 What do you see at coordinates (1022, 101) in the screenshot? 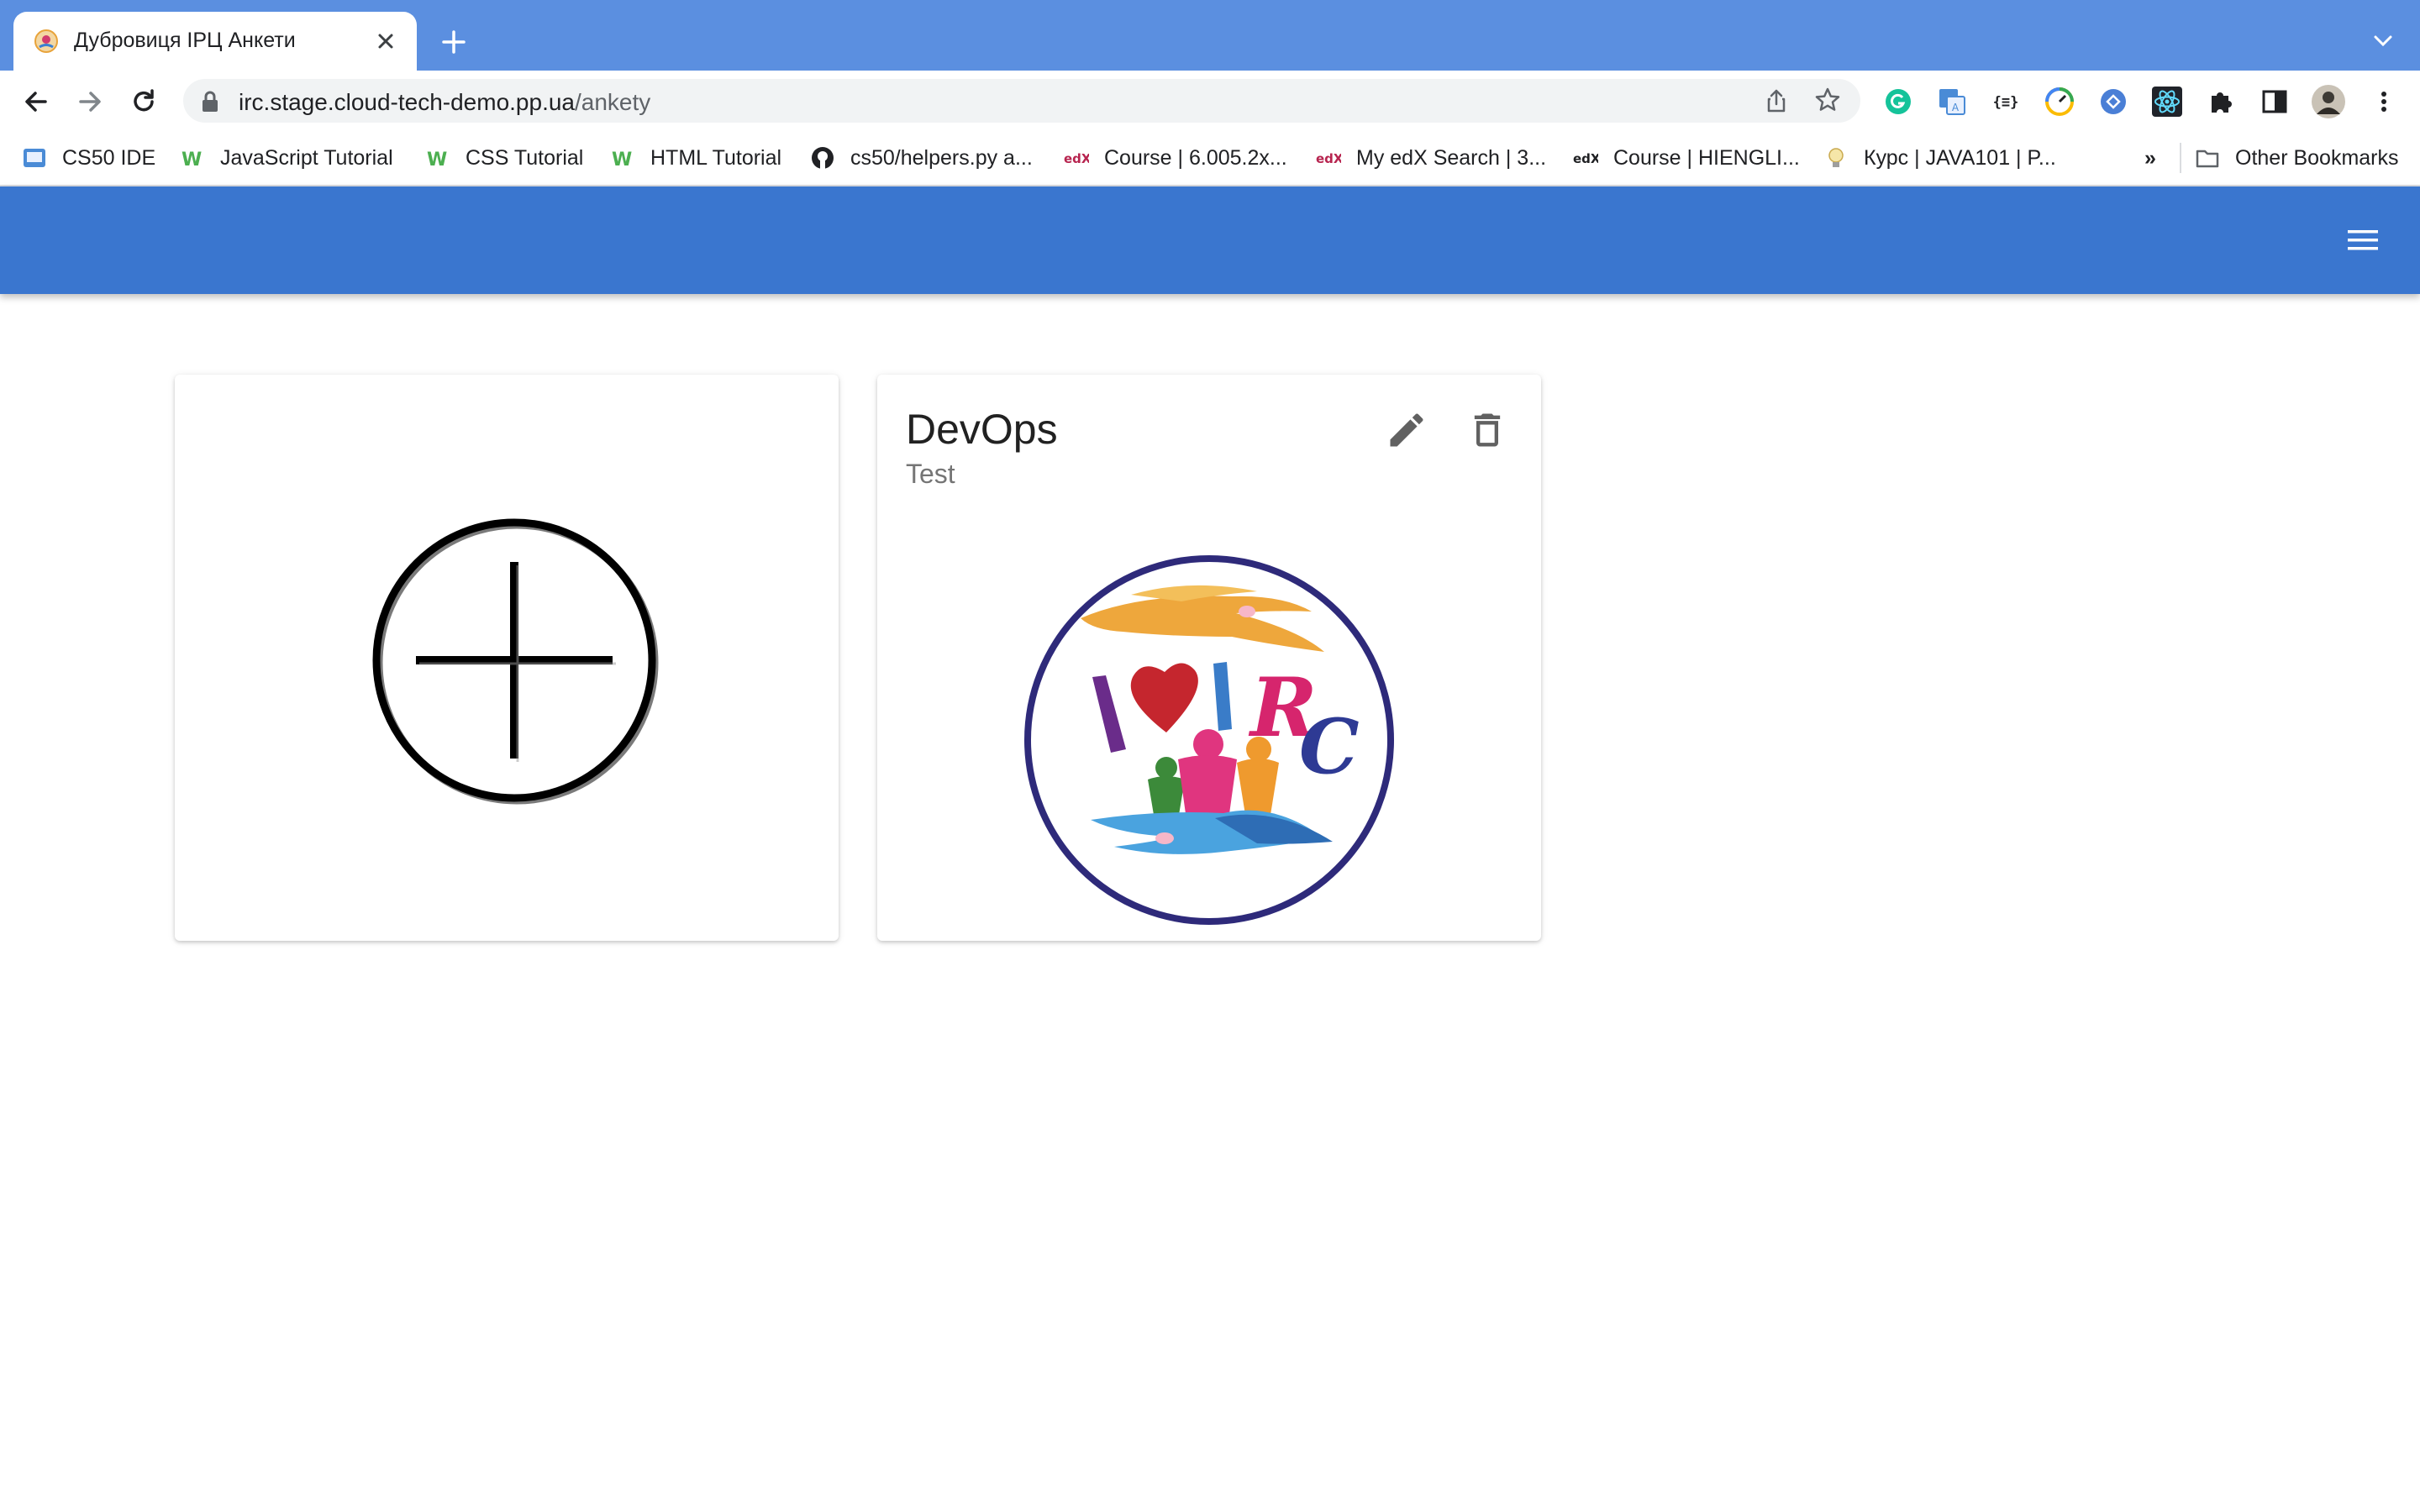
I see `address-bar: irc.stage.cloud-tech-demo.pp.ua/ankety` at bounding box center [1022, 101].